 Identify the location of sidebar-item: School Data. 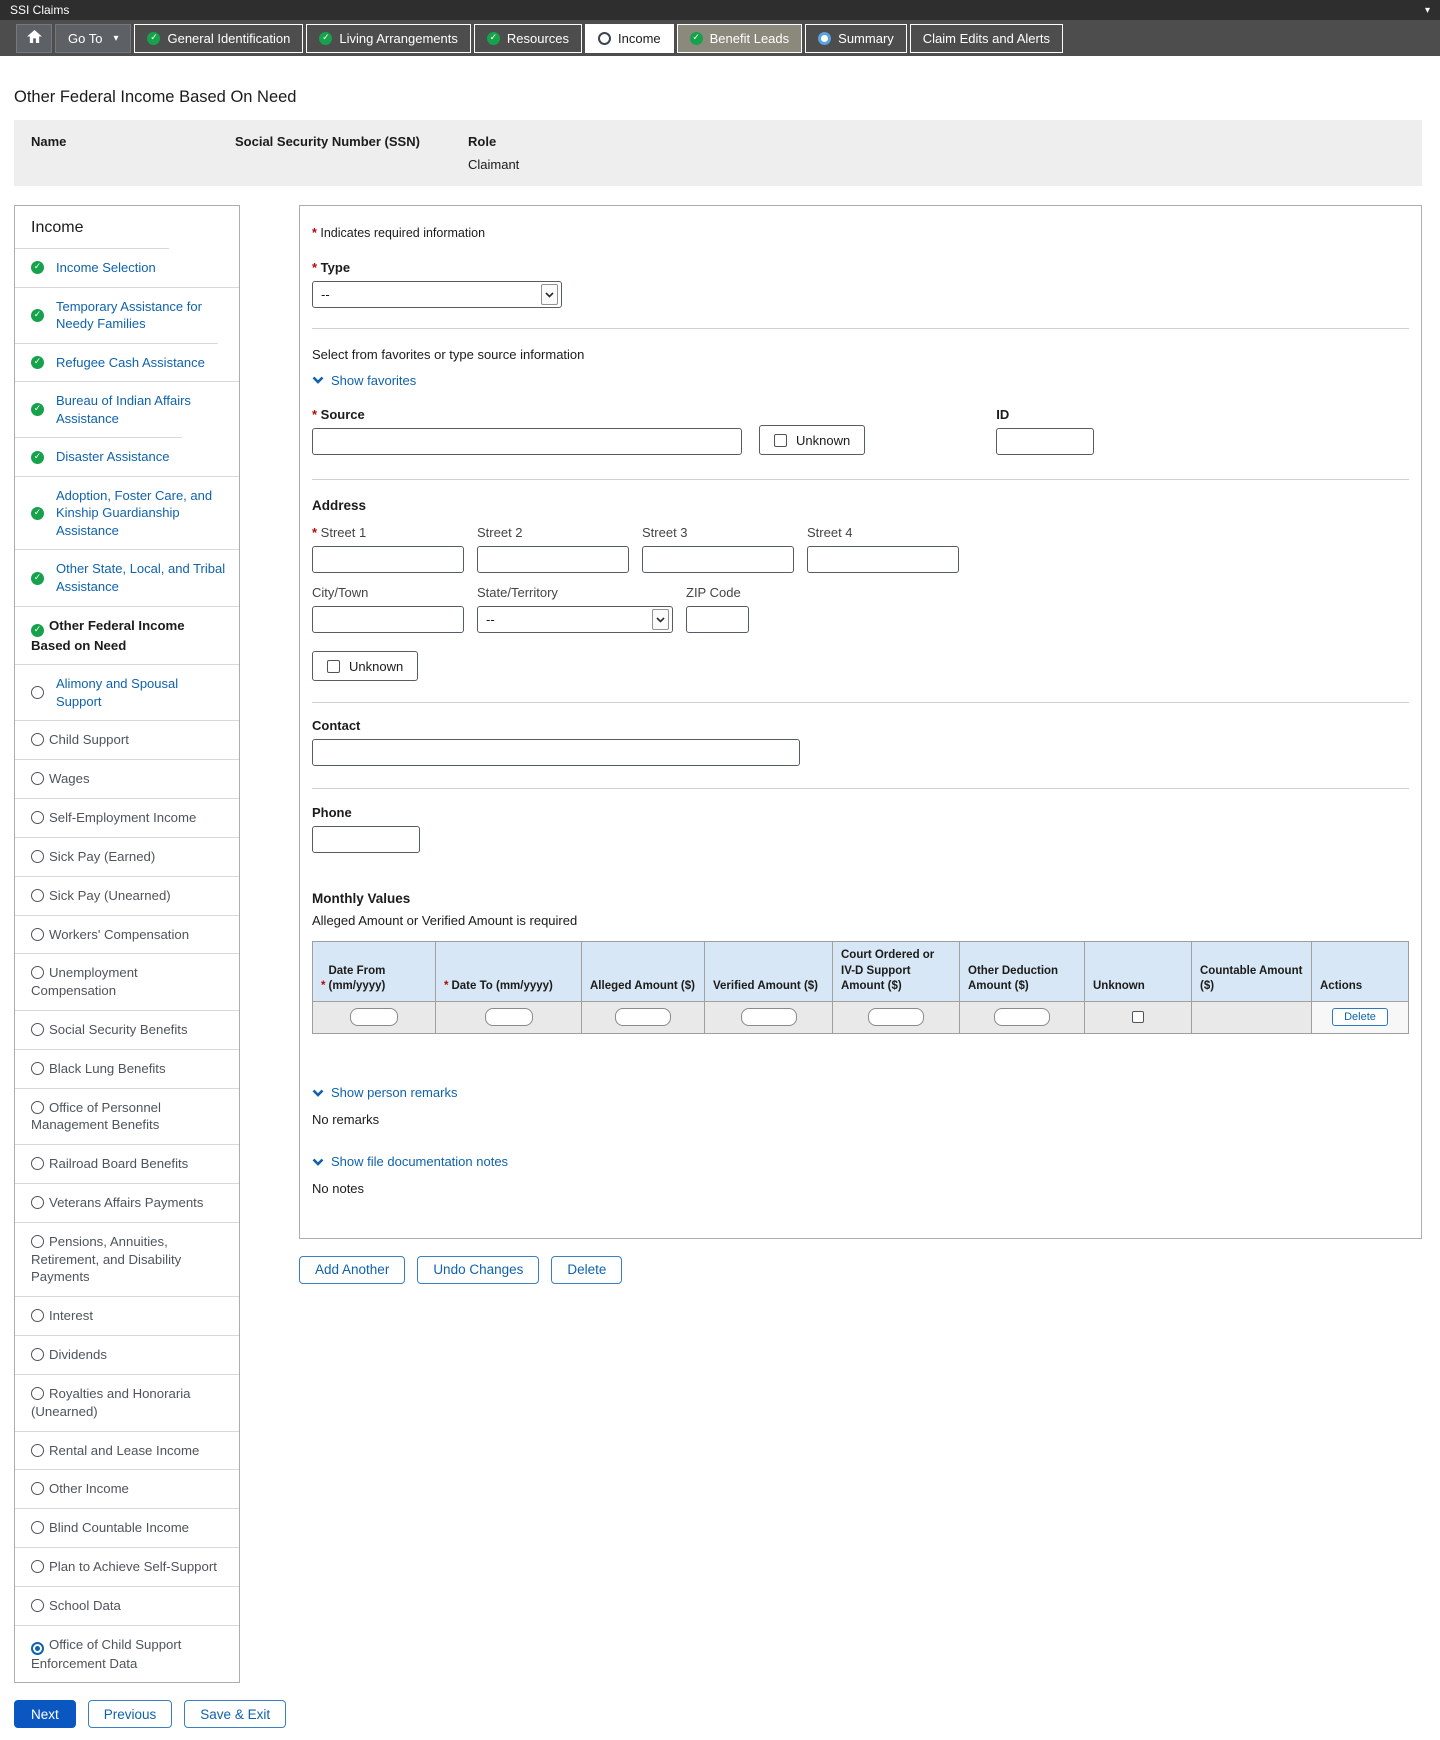
(127, 1605).